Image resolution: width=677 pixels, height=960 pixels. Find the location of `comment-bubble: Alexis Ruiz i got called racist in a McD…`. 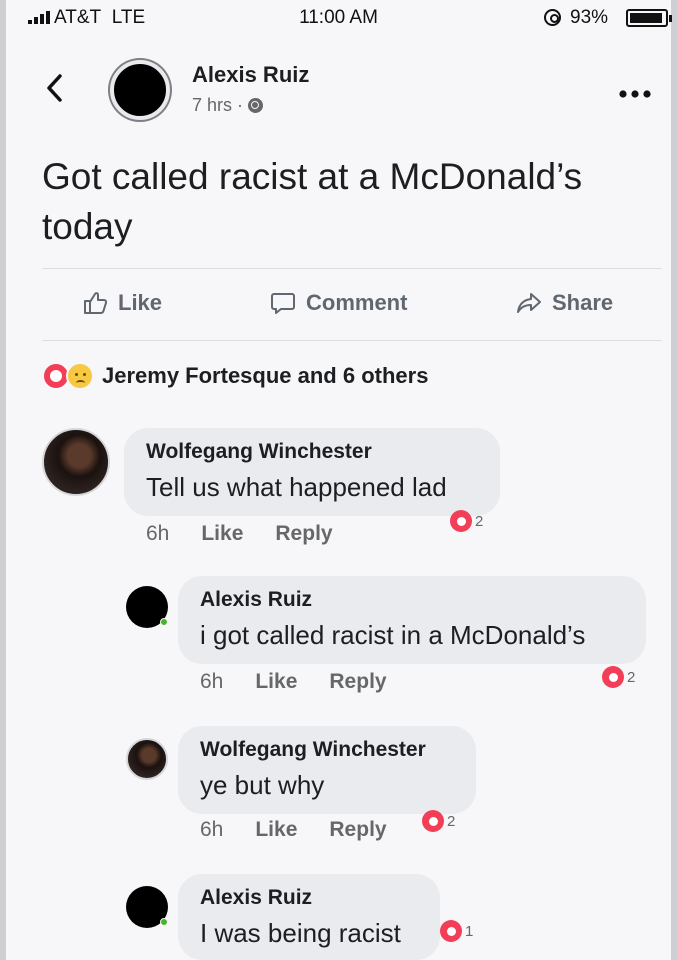

comment-bubble: Alexis Ruiz i got called racist in a McD… is located at coordinates (412, 620).